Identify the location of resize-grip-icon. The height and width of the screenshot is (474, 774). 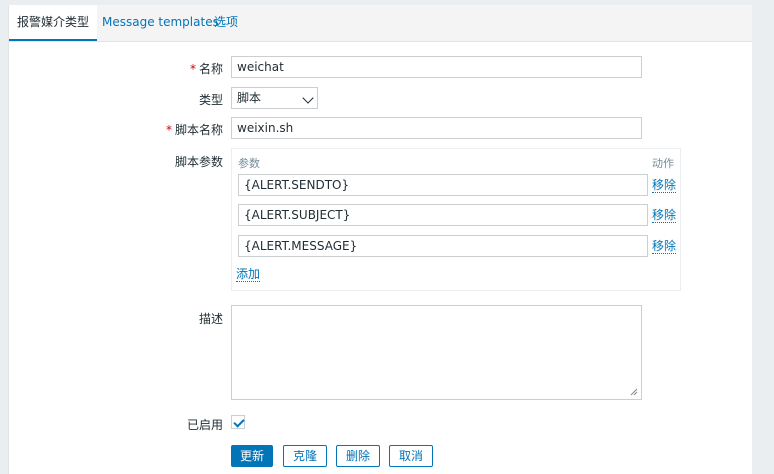
(634, 392).